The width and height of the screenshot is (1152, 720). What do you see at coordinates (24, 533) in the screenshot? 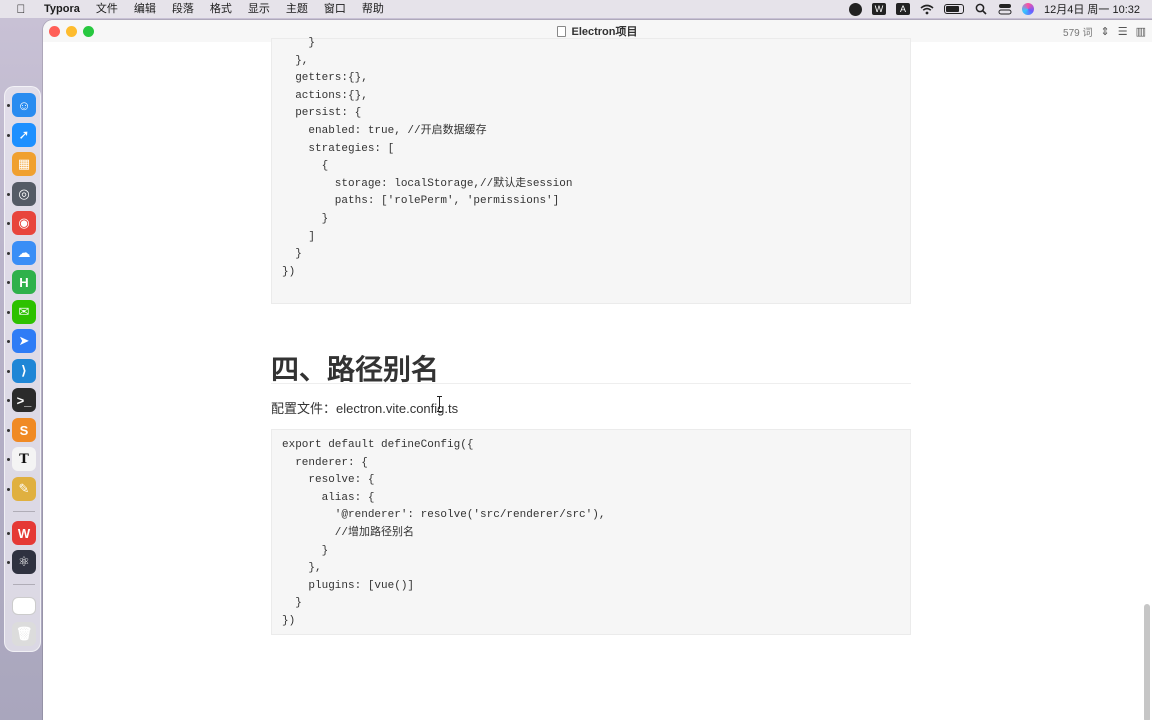
I see `wps-office-icon: W` at bounding box center [24, 533].